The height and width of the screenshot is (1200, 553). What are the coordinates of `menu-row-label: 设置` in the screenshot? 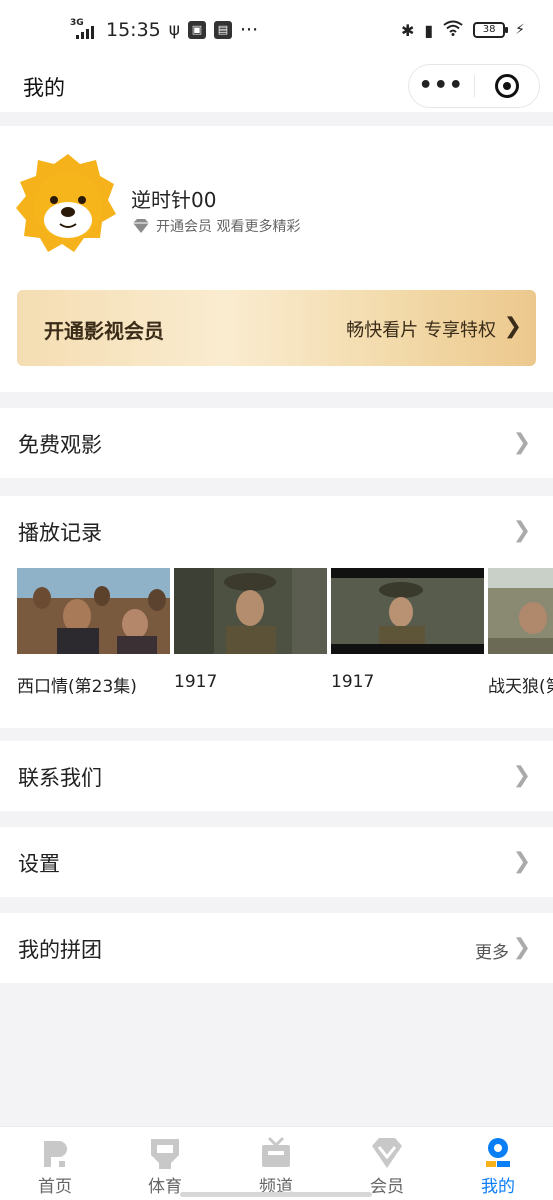 It's located at (39, 864).